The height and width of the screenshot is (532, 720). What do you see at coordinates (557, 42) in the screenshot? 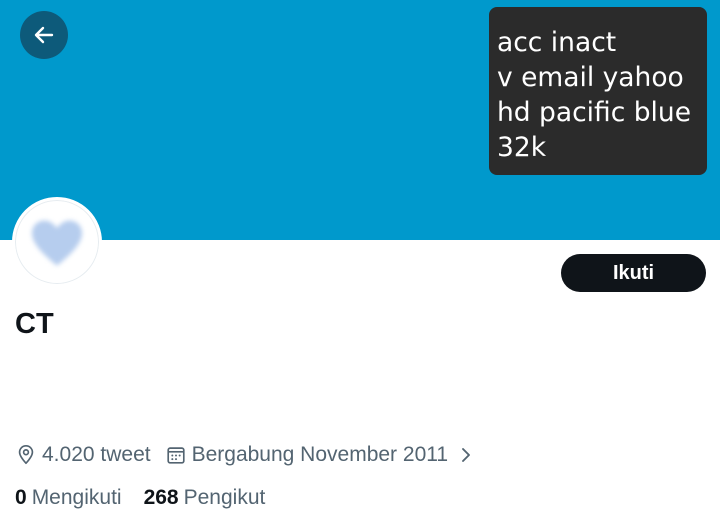
I see `caption-line: acc inact` at bounding box center [557, 42].